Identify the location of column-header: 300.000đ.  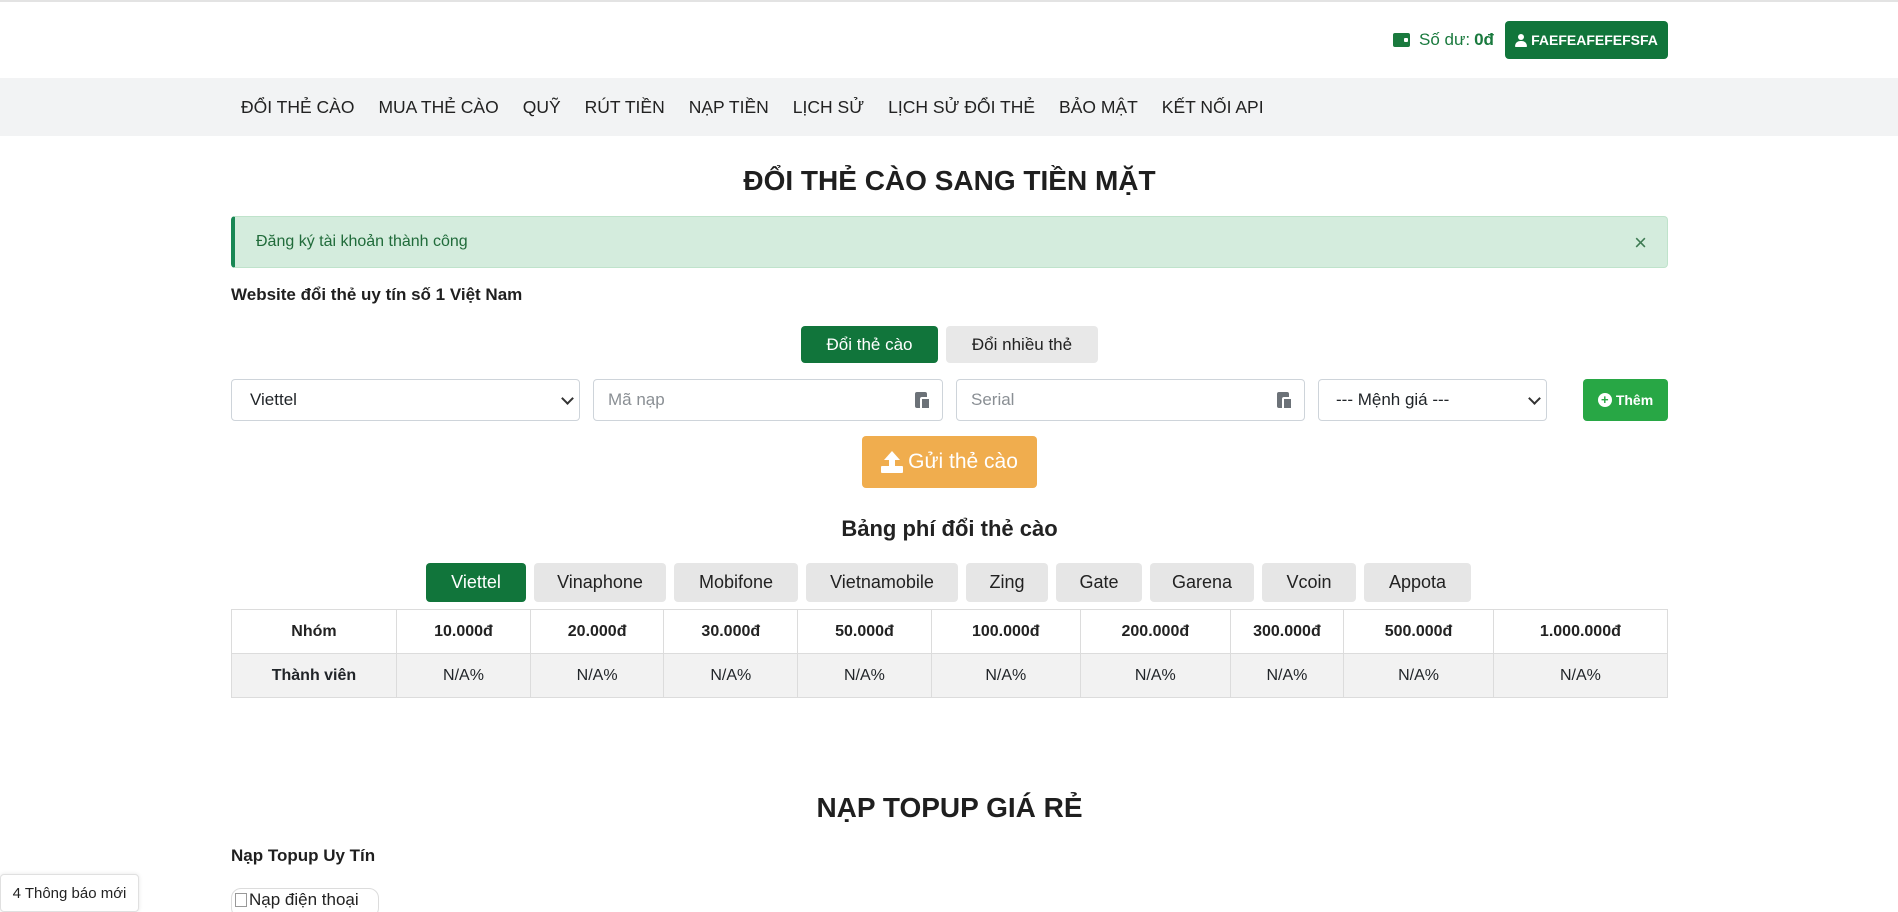
(1287, 631).